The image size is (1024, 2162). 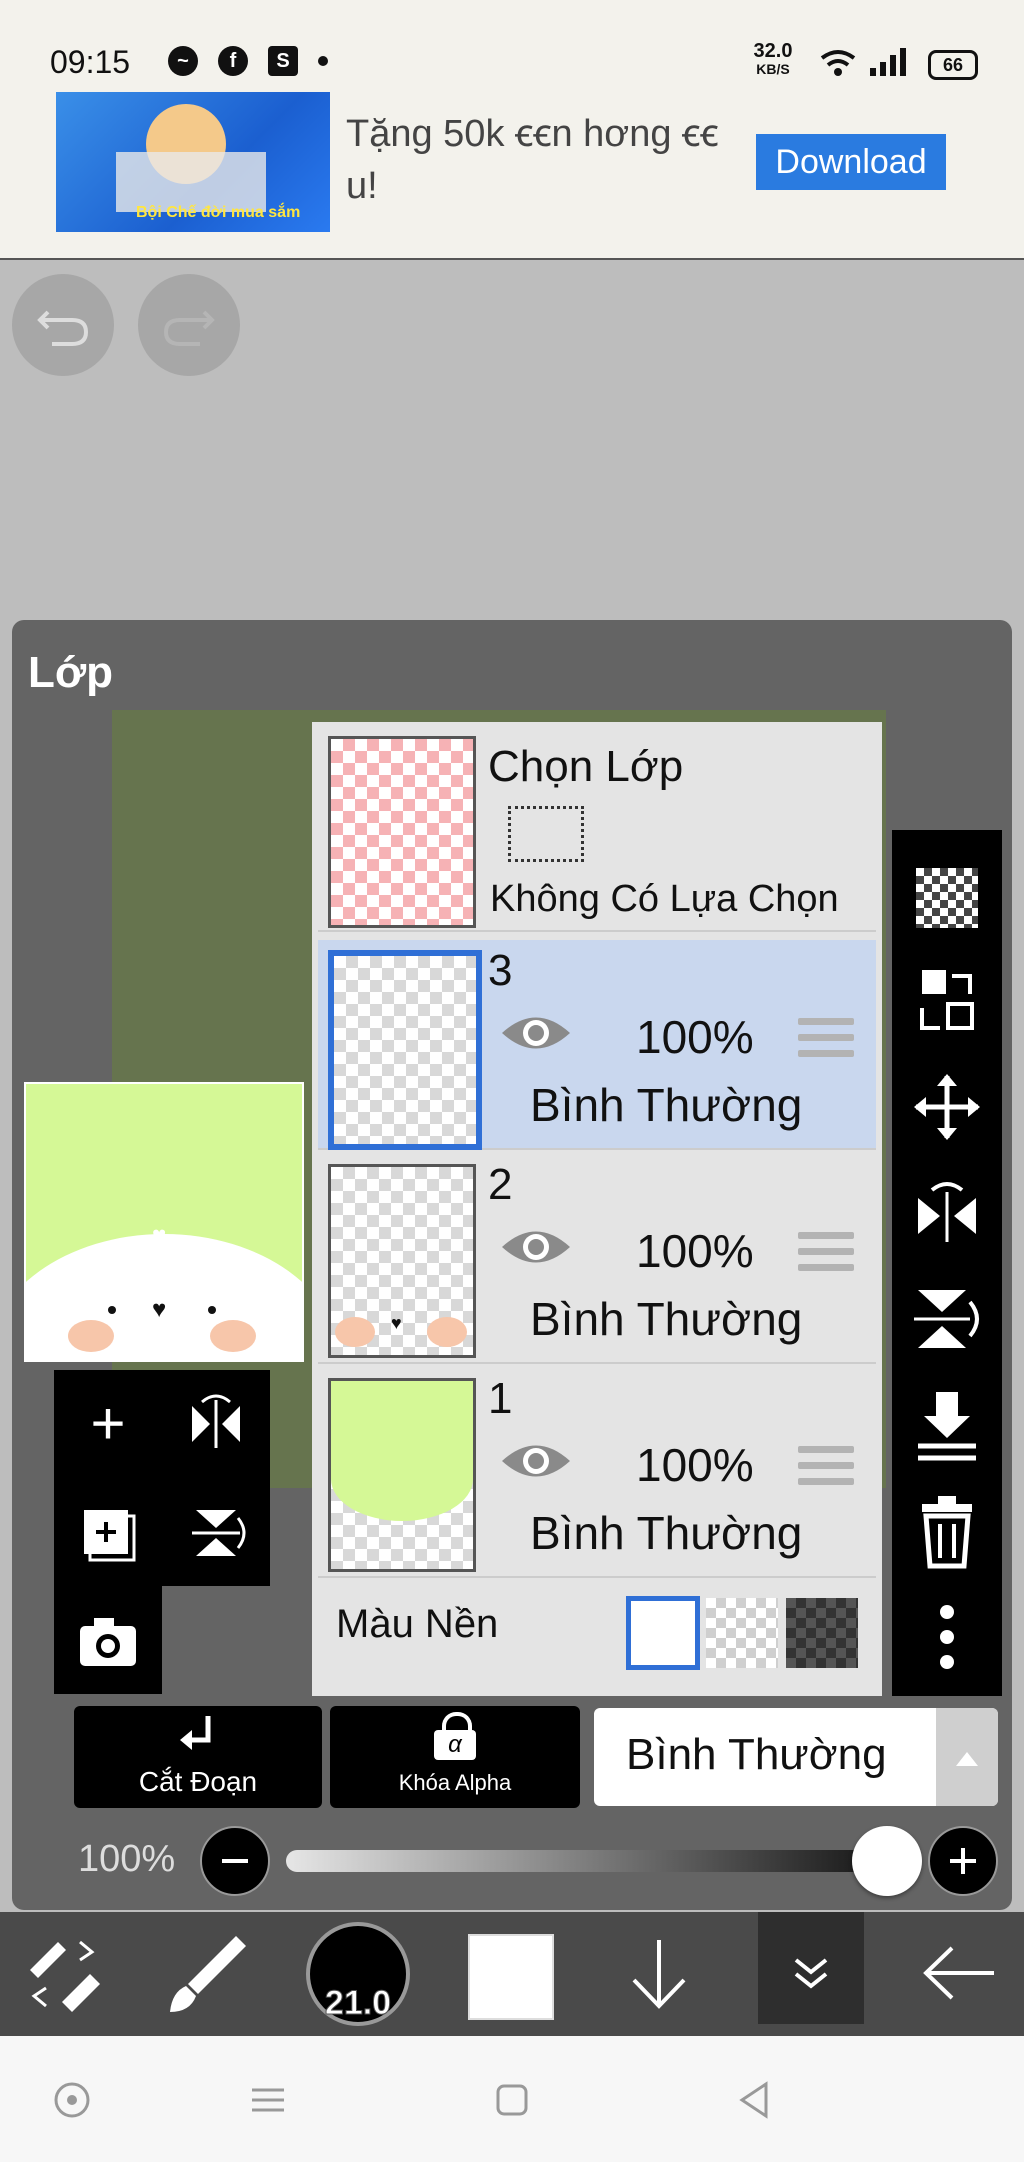 What do you see at coordinates (512, 2100) in the screenshot?
I see `home-nav-icon` at bounding box center [512, 2100].